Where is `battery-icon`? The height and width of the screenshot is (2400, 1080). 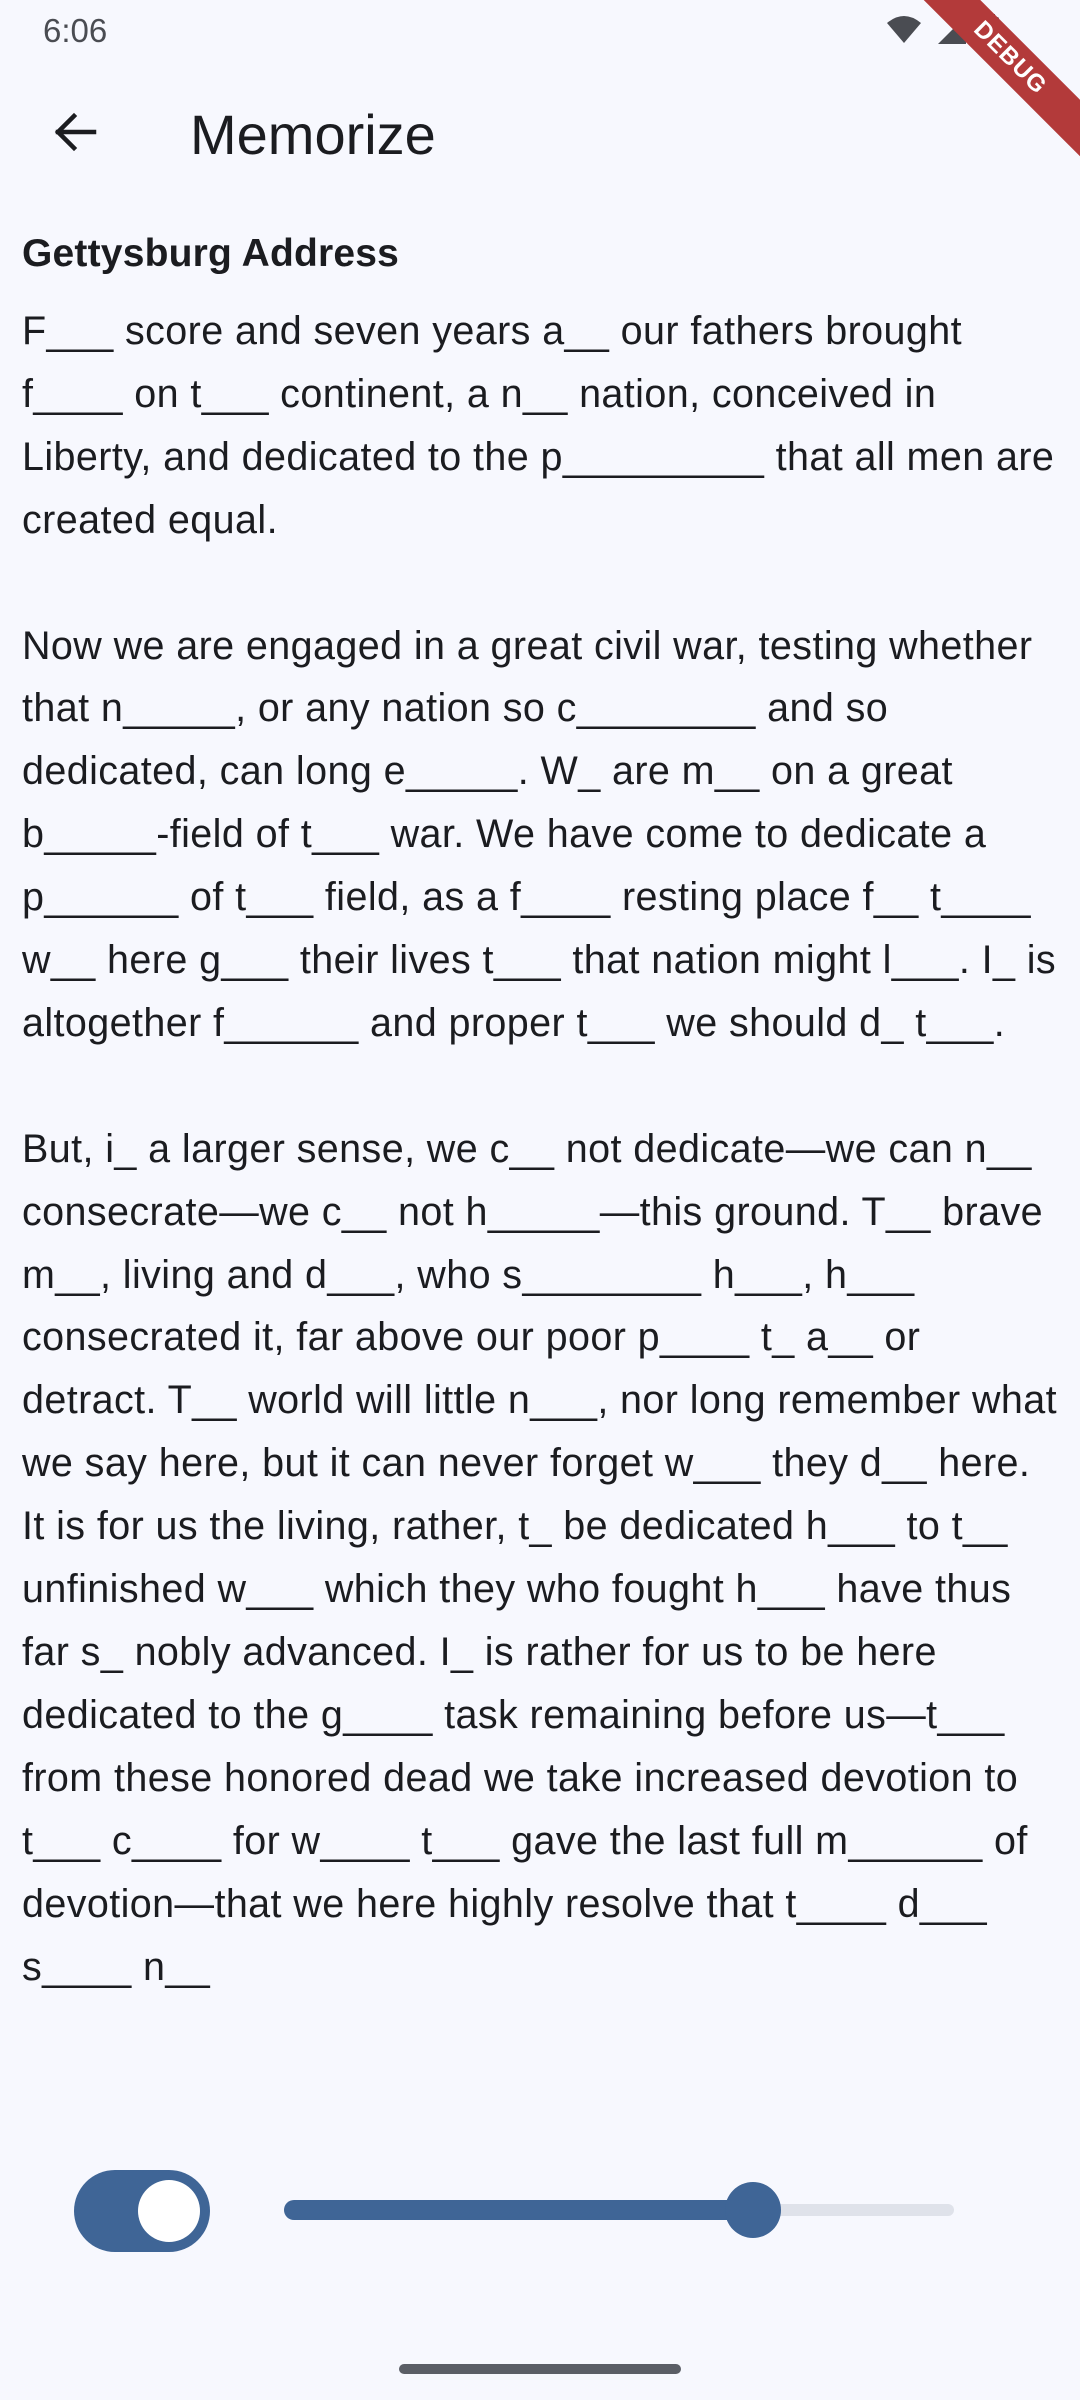
battery-icon is located at coordinates (991, 32).